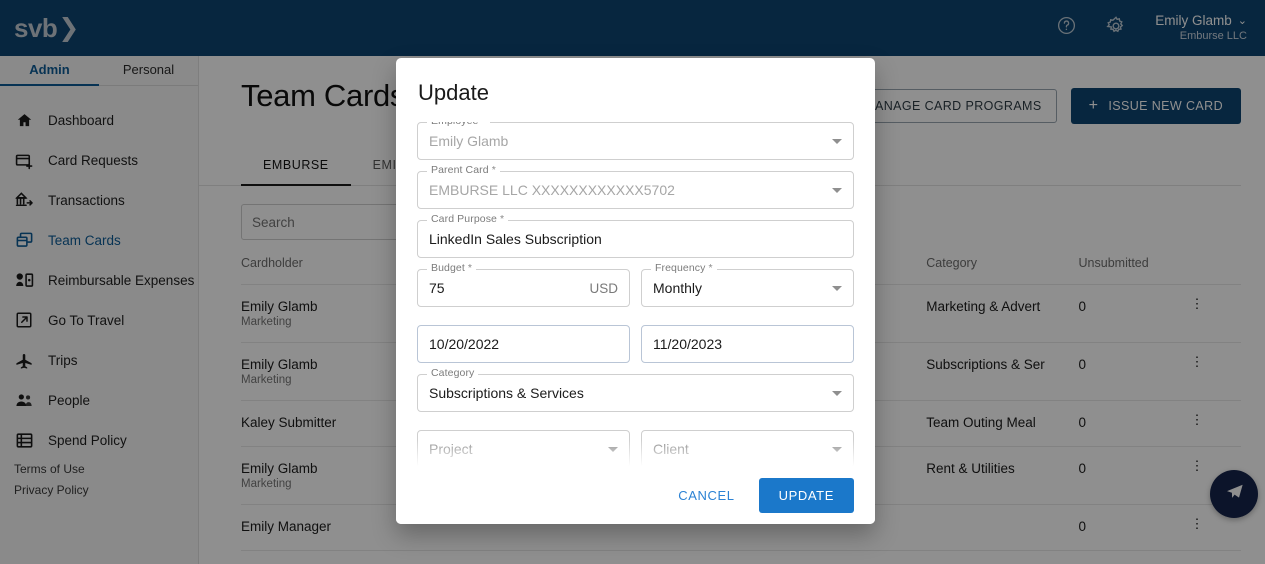  Describe the element at coordinates (806, 495) in the screenshot. I see `update-button: UPDATE` at that location.